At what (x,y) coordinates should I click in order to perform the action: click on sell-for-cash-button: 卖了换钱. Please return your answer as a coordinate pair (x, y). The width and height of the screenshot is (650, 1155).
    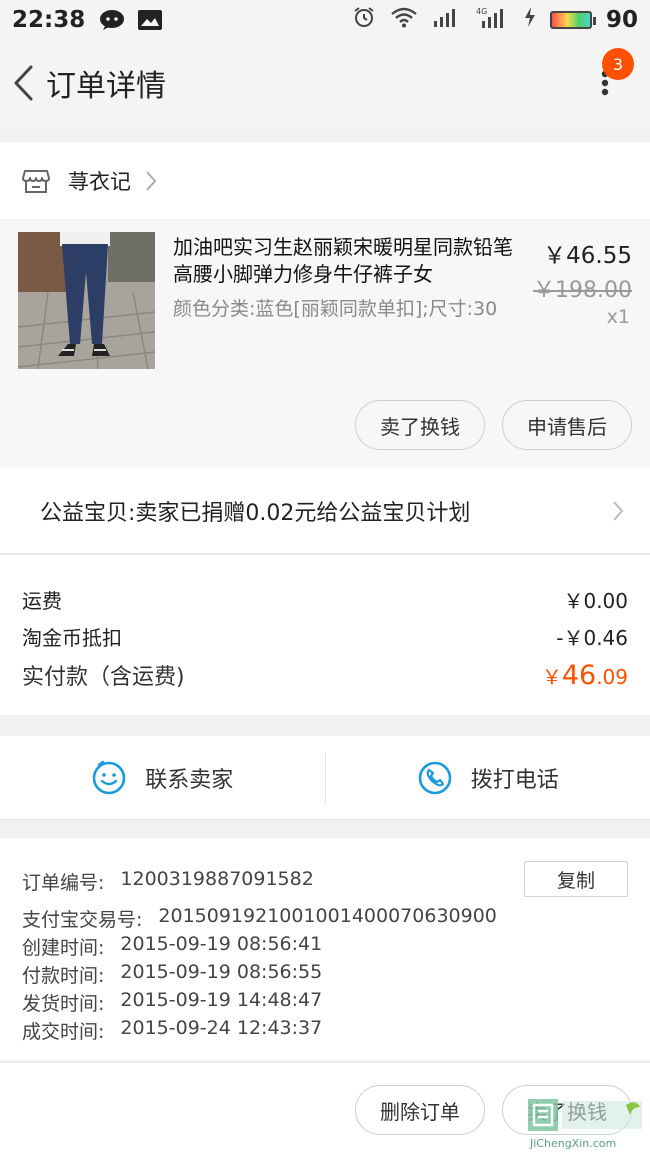
    Looking at the image, I should click on (420, 425).